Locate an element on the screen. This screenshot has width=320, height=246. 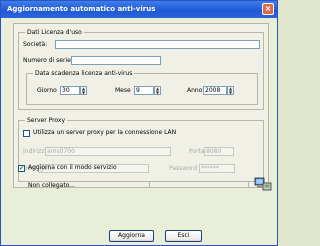
progress-bar is located at coordinates (199, 184).